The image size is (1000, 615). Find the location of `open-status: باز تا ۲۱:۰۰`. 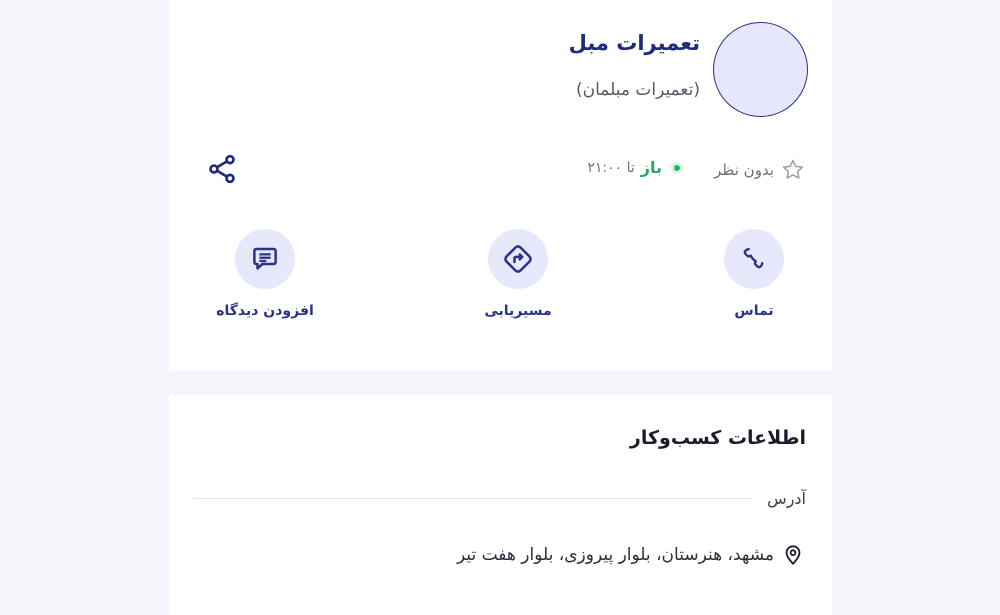

open-status: باز تا ۲۱:۰۰ is located at coordinates (633, 167).